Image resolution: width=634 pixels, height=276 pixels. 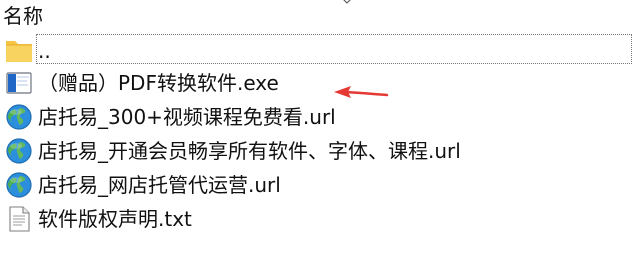 What do you see at coordinates (187, 117) in the screenshot?
I see `file-name: 店托易_300+视频课程免费看.url` at bounding box center [187, 117].